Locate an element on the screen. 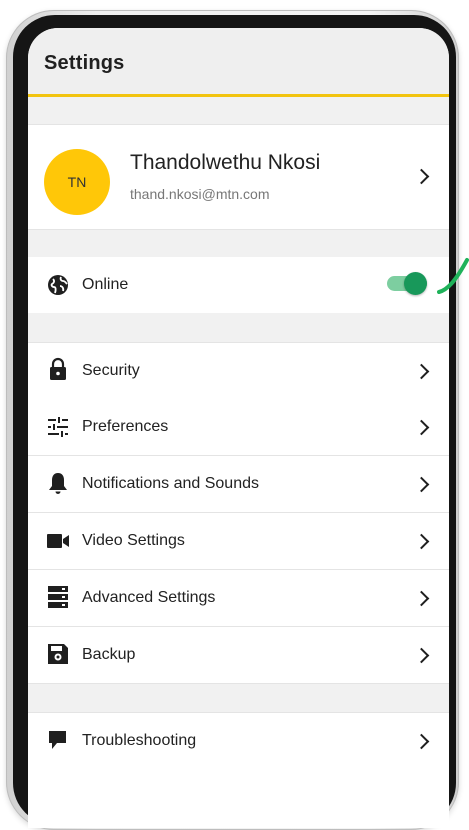  online-label: Online is located at coordinates (105, 284).